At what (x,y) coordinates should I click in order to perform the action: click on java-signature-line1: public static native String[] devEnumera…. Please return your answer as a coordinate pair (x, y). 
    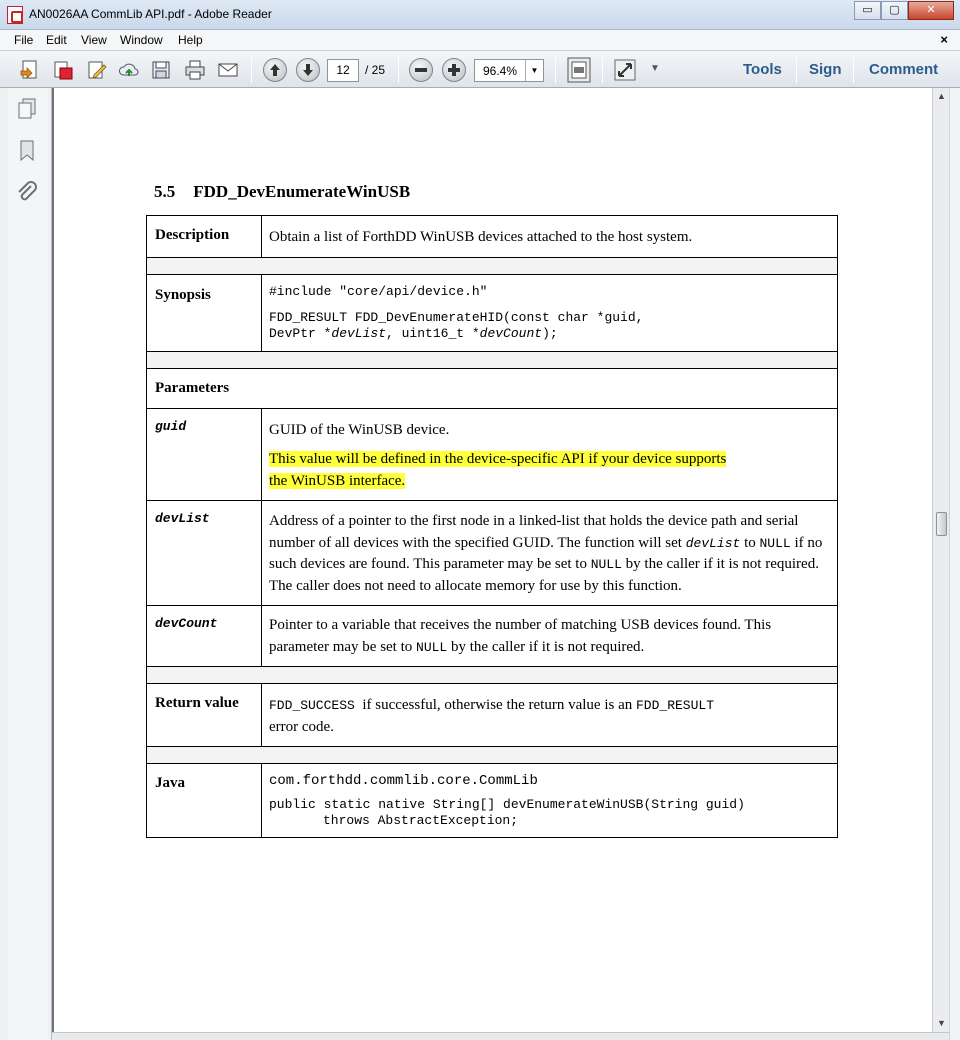
    Looking at the image, I should click on (507, 804).